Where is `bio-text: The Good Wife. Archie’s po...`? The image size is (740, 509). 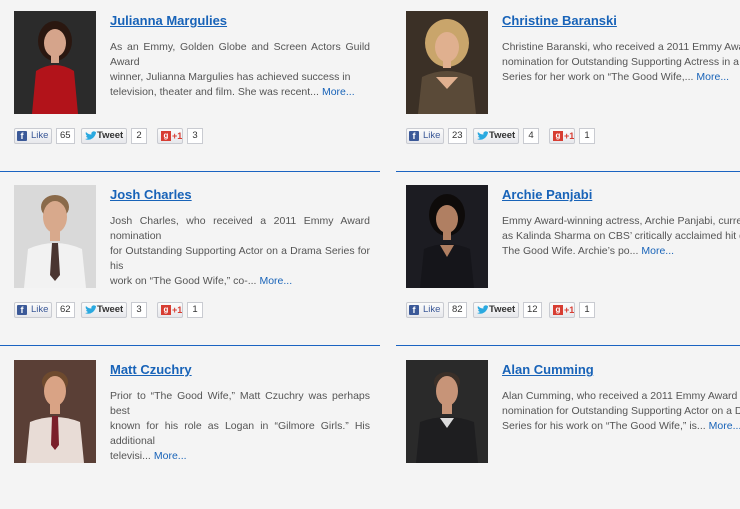 bio-text: The Good Wife. Archie’s po... is located at coordinates (570, 251).